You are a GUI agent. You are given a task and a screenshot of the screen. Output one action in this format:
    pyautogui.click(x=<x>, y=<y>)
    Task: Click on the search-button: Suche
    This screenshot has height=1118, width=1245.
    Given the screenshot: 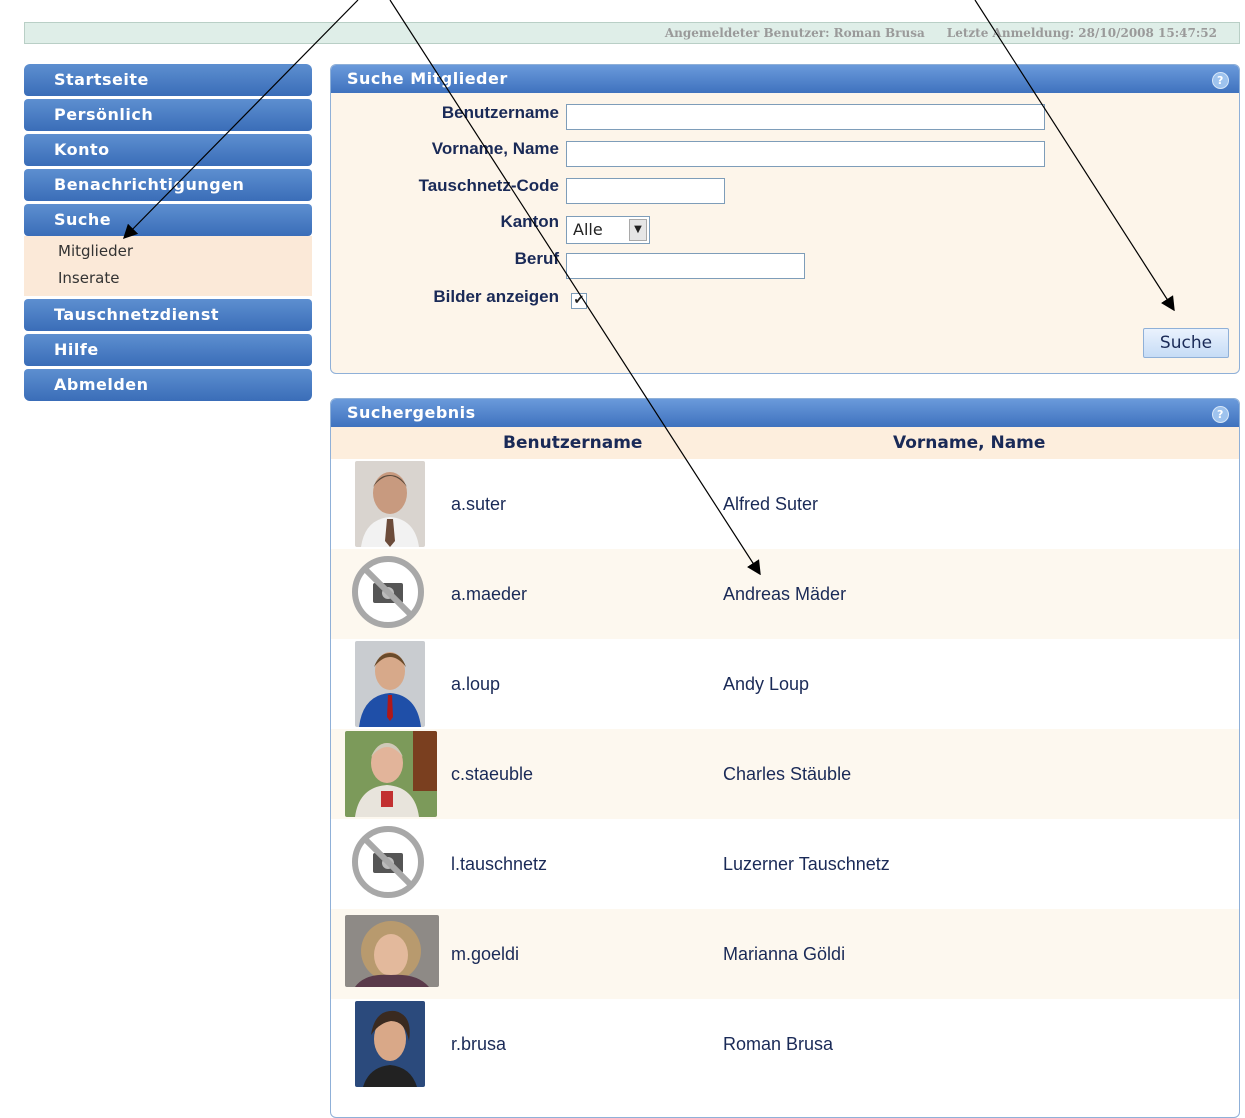 What is the action you would take?
    pyautogui.click(x=1186, y=343)
    